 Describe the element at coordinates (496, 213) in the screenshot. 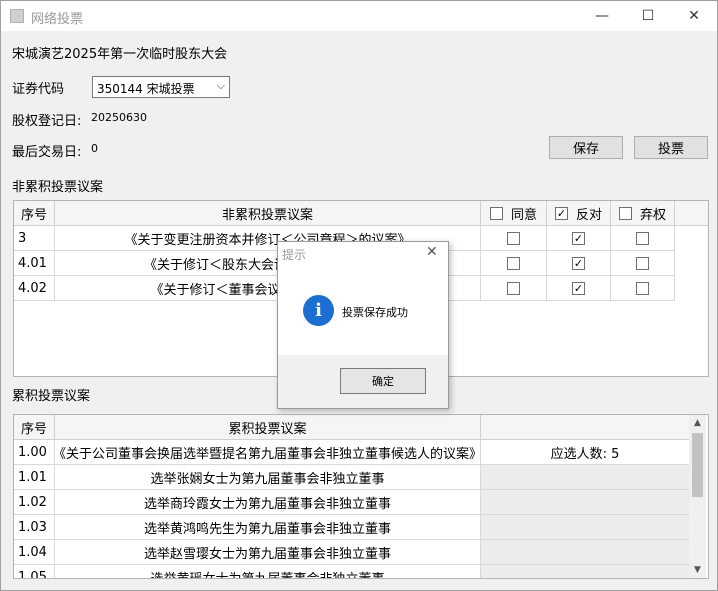

I see `agree-all-checkbox` at that location.